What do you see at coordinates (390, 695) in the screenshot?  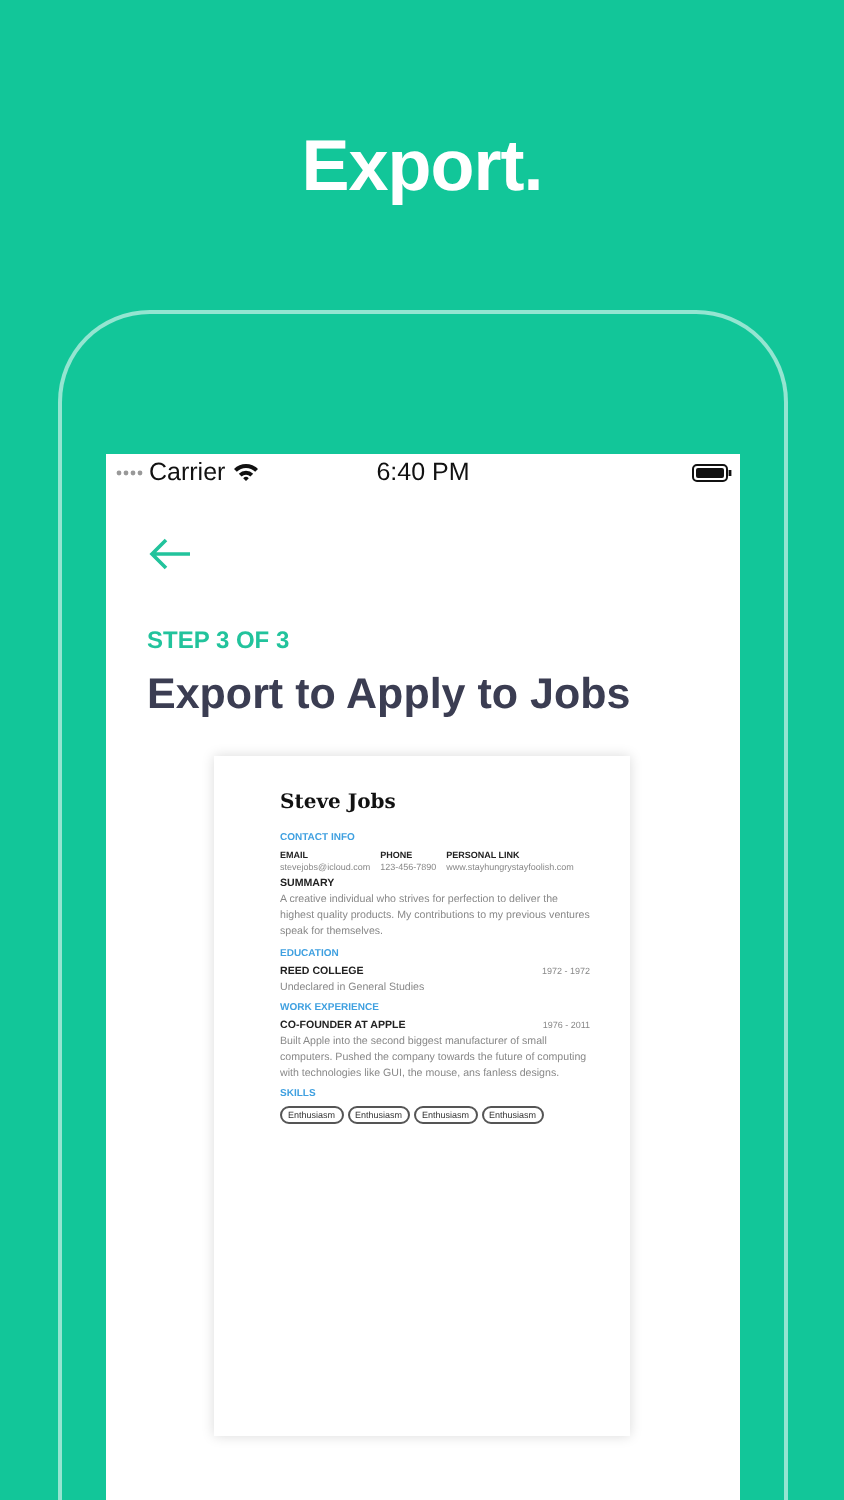 I see `screen-heading: Export to Apply to Jobs` at bounding box center [390, 695].